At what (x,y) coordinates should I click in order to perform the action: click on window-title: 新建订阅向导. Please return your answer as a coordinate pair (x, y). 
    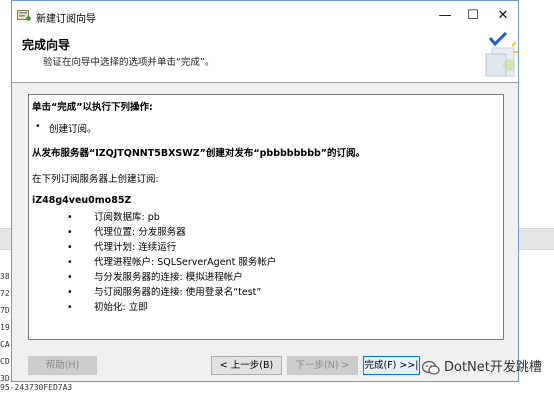
    Looking at the image, I should click on (66, 19).